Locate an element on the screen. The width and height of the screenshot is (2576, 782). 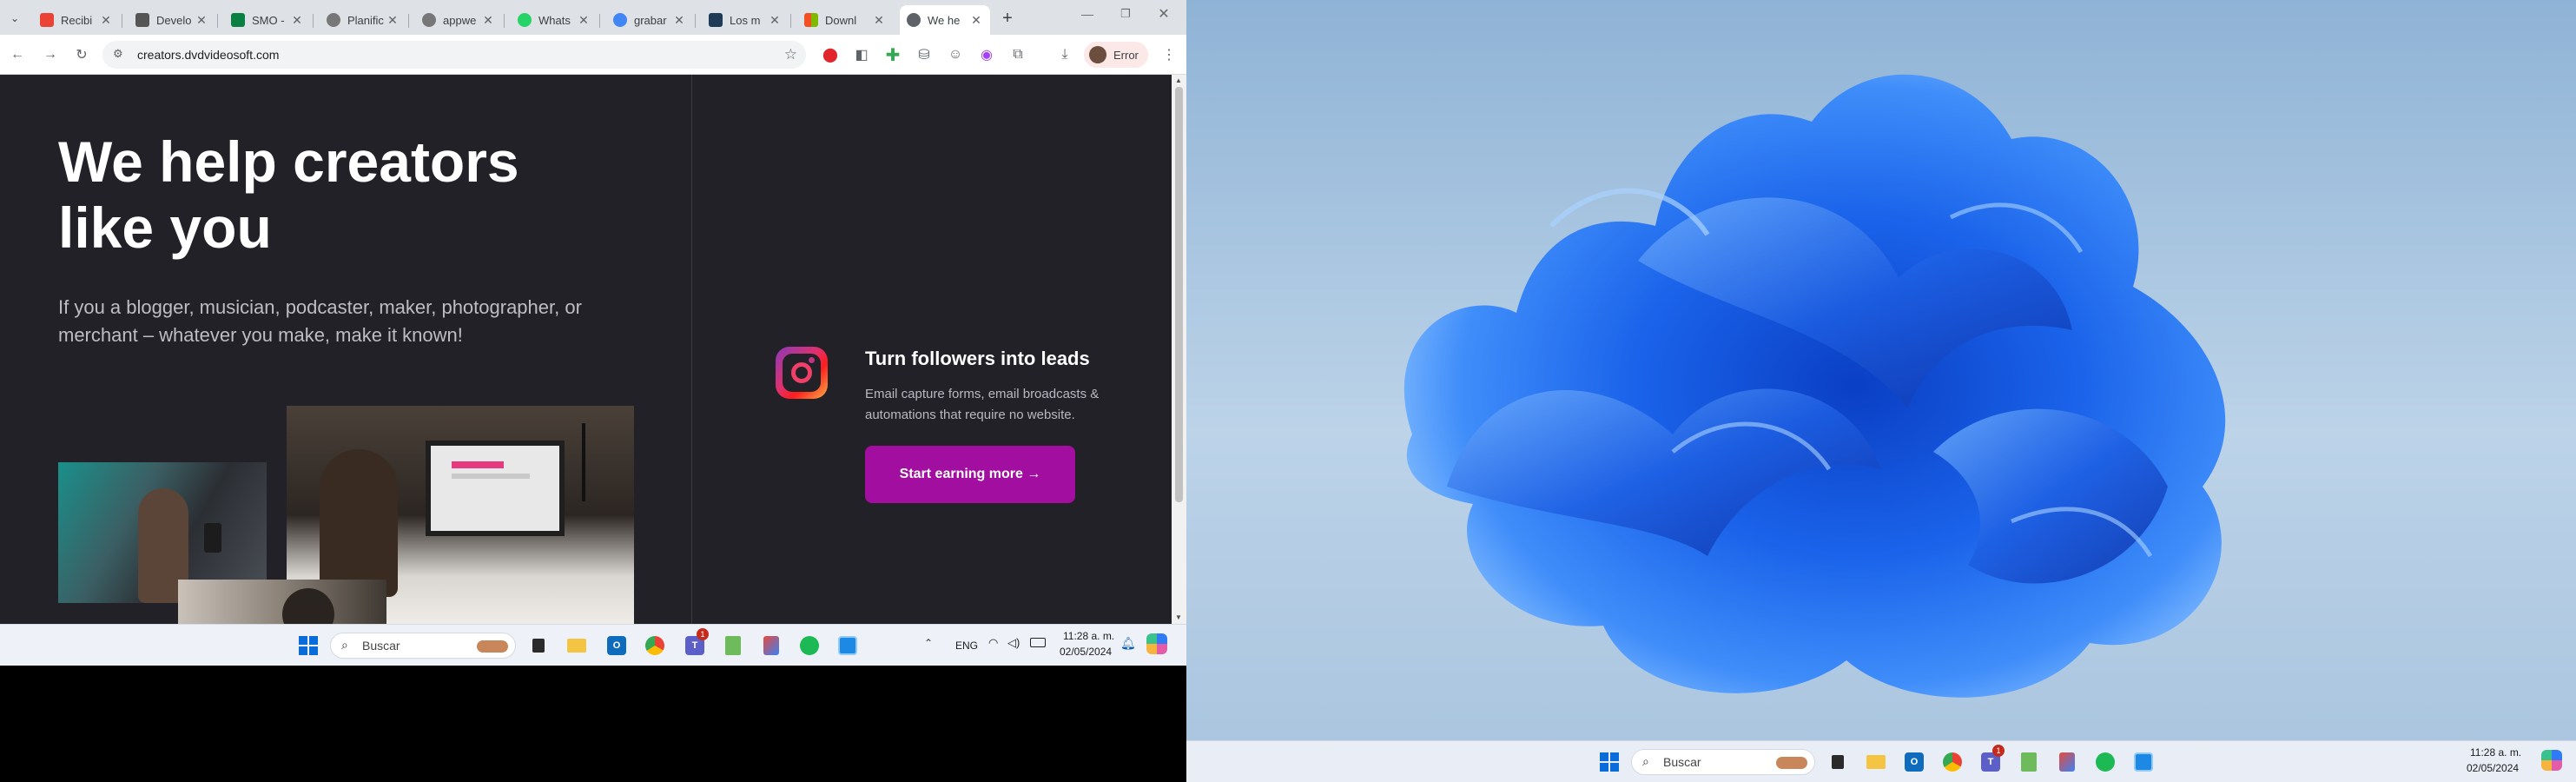
notification-badge: 1 is located at coordinates (1998, 751).